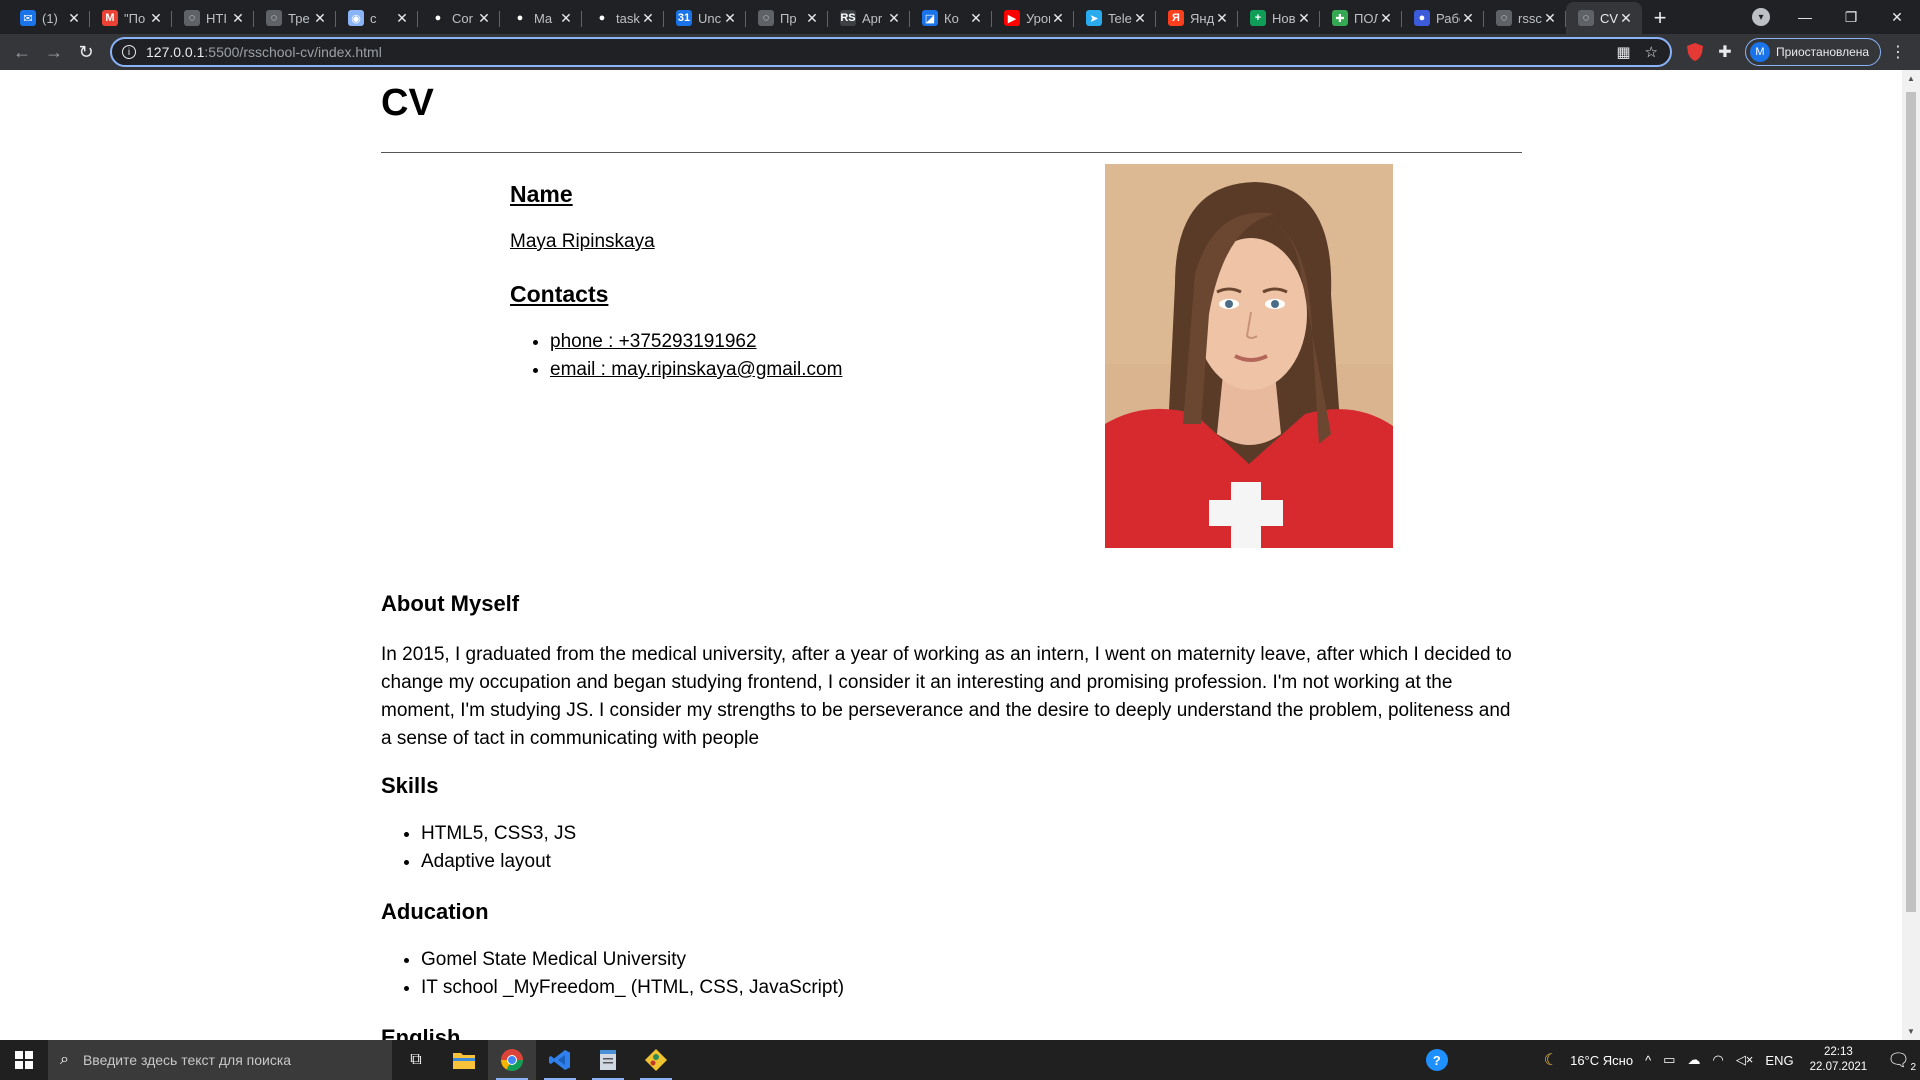 The image size is (1920, 1080). Describe the element at coordinates (1725, 52) in the screenshot. I see `extensions-puzzle-icon: ✚` at that location.